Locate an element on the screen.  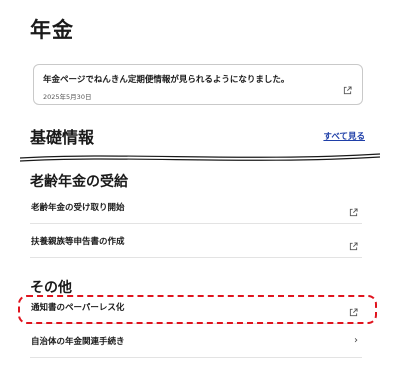
notice-message: 年金ページでねんきん定期便情報が見られるようになりました。 is located at coordinates (166, 80).